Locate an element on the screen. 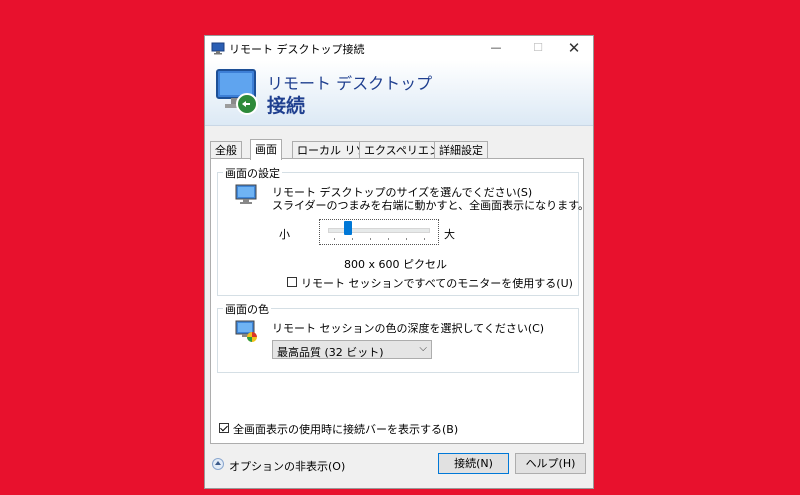  color-depth-select: 最高品質 (32 ビット) ⌵ is located at coordinates (352, 349).